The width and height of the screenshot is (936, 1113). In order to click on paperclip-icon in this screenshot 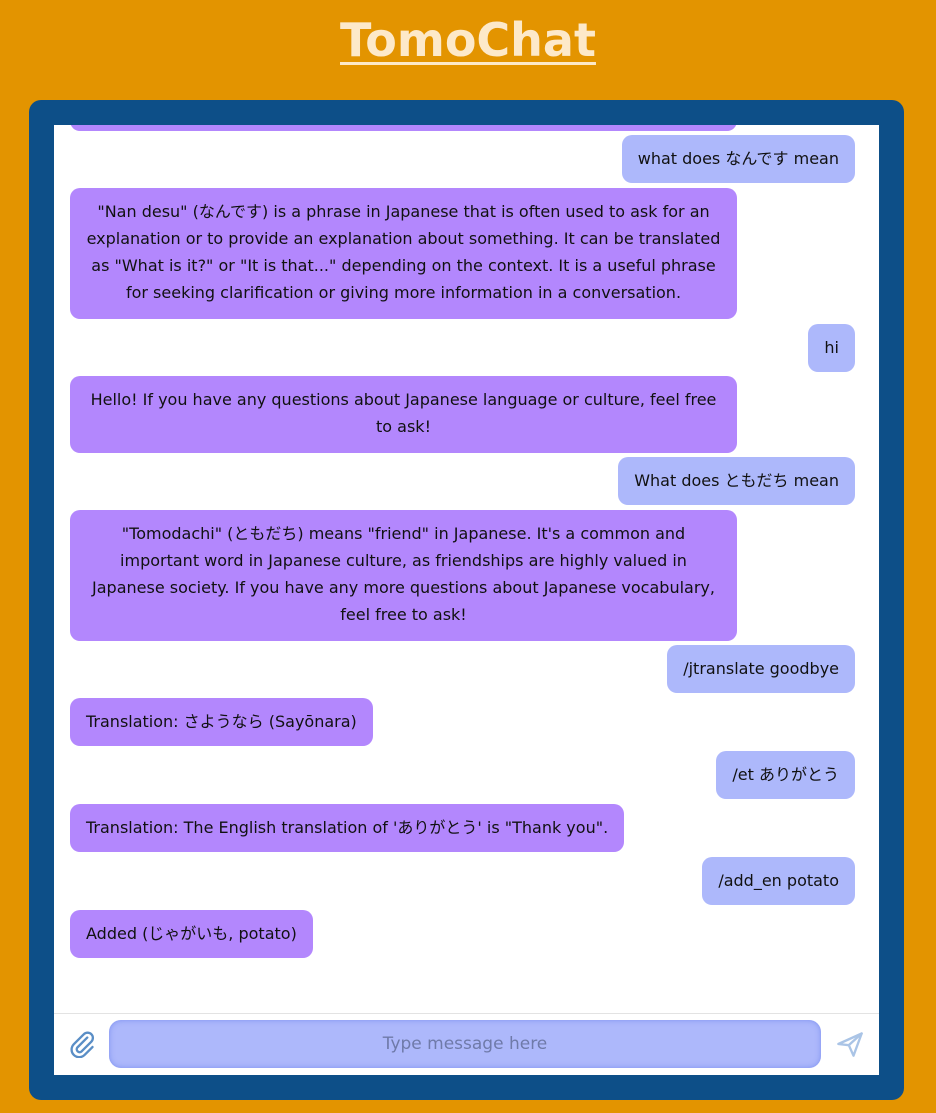, I will do `click(82, 1044)`.